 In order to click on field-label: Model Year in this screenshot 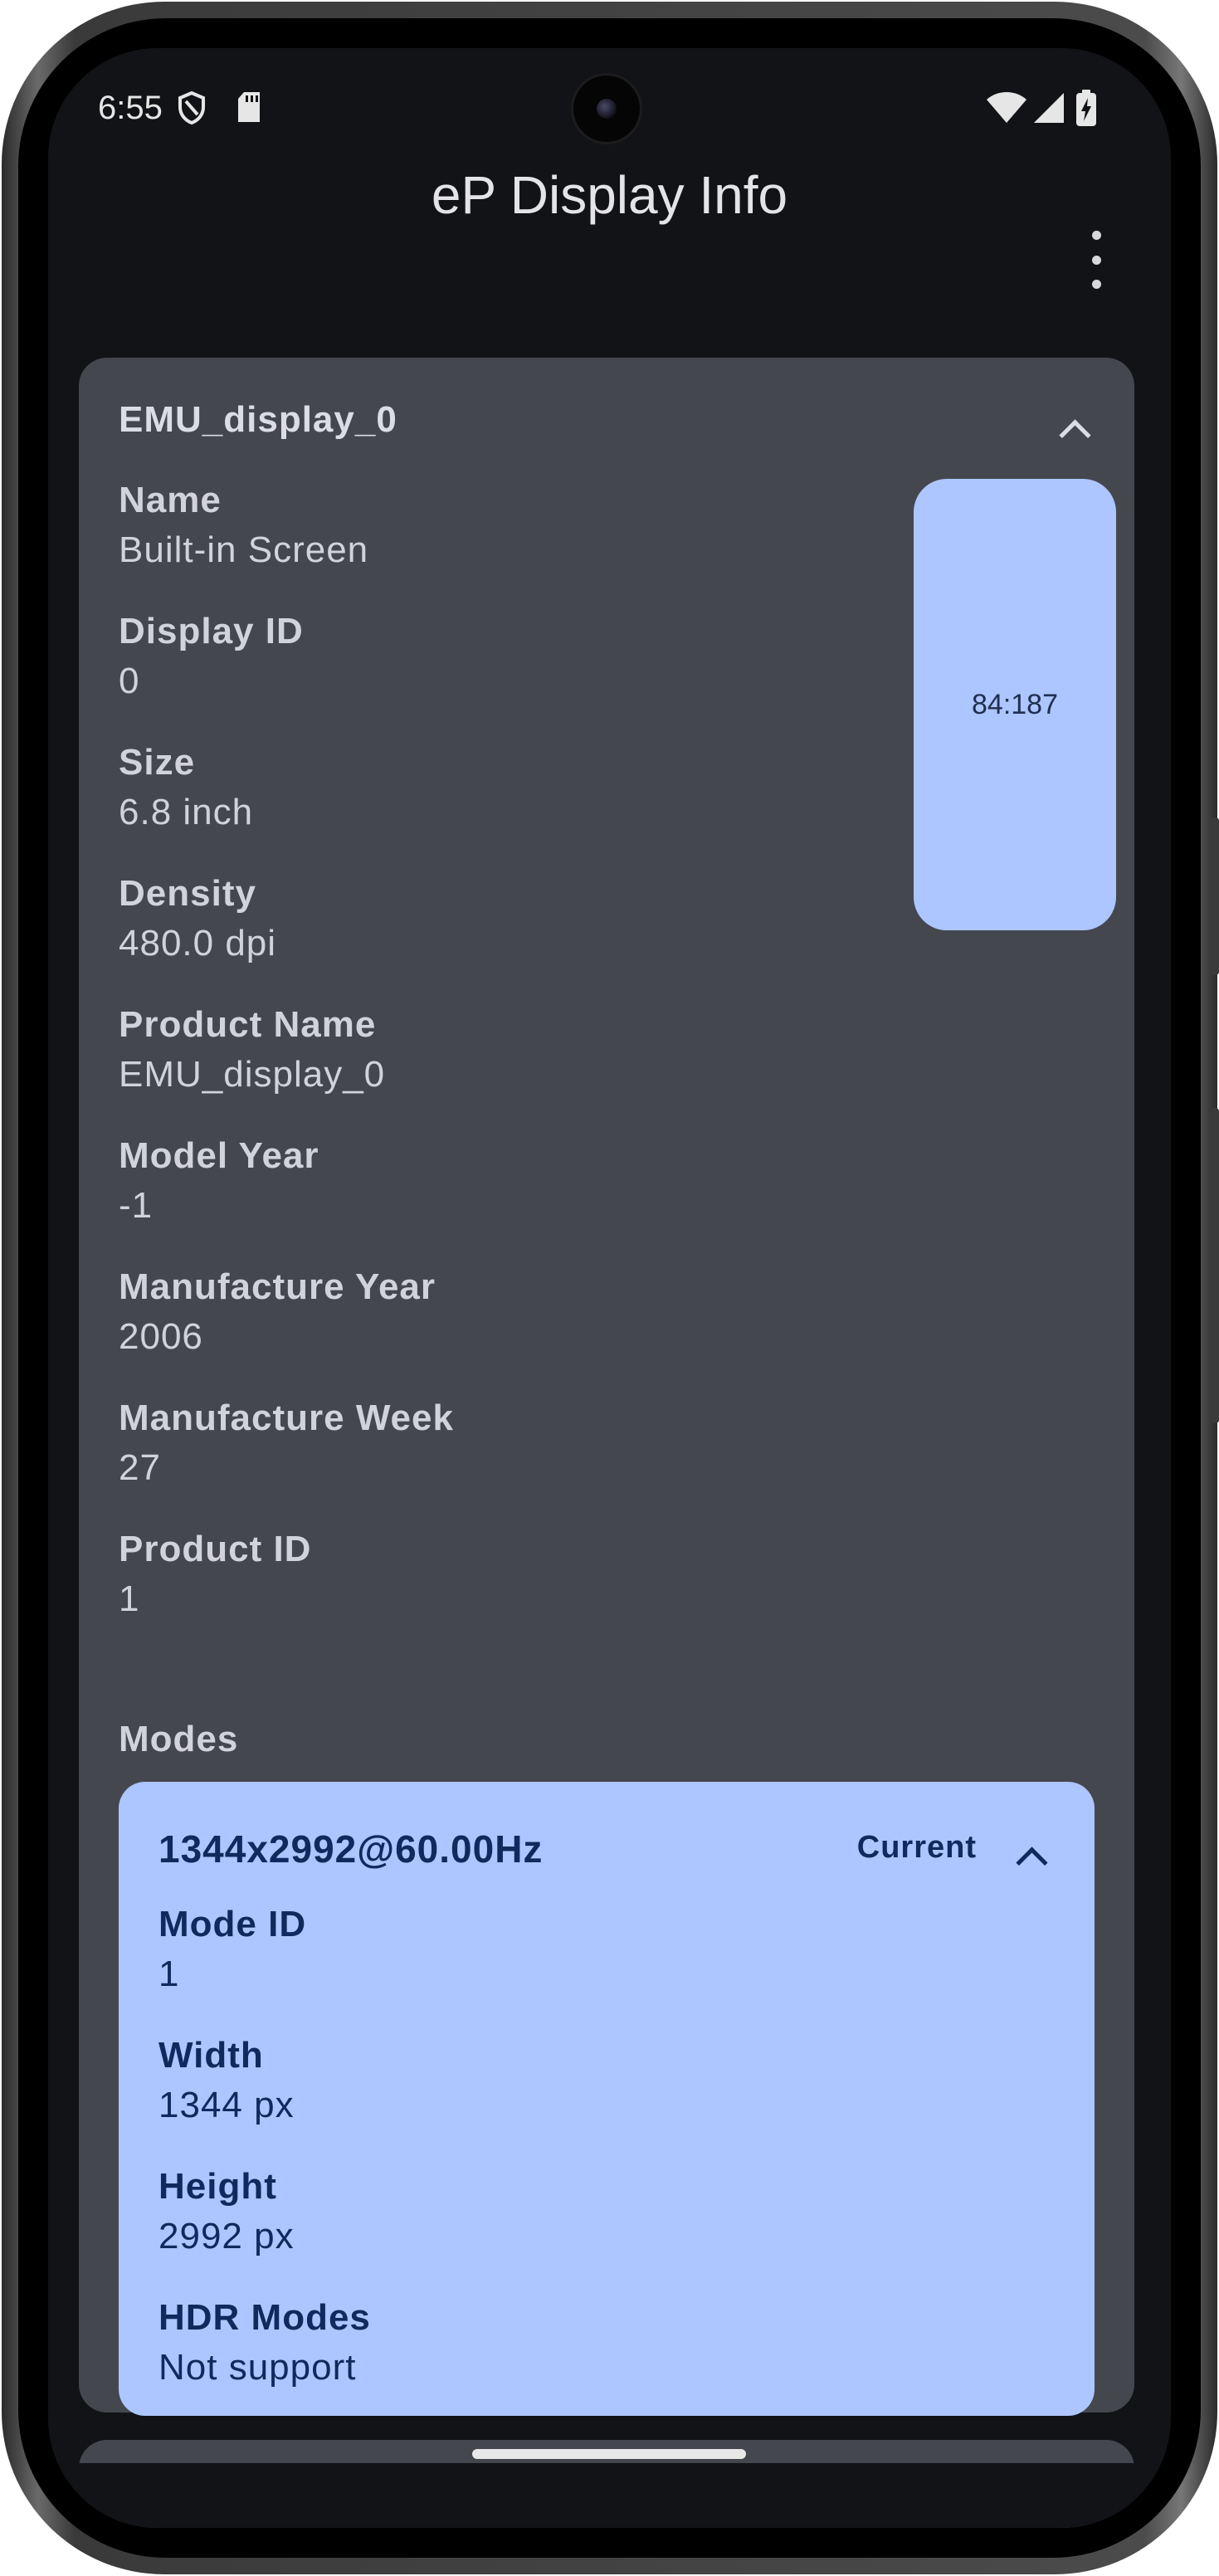, I will do `click(219, 1155)`.